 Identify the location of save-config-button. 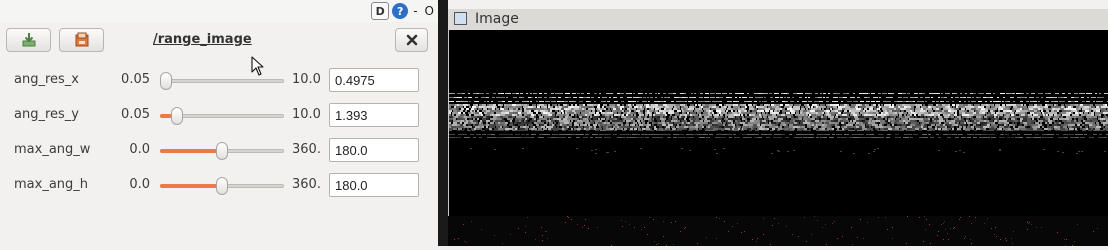
(81, 40).